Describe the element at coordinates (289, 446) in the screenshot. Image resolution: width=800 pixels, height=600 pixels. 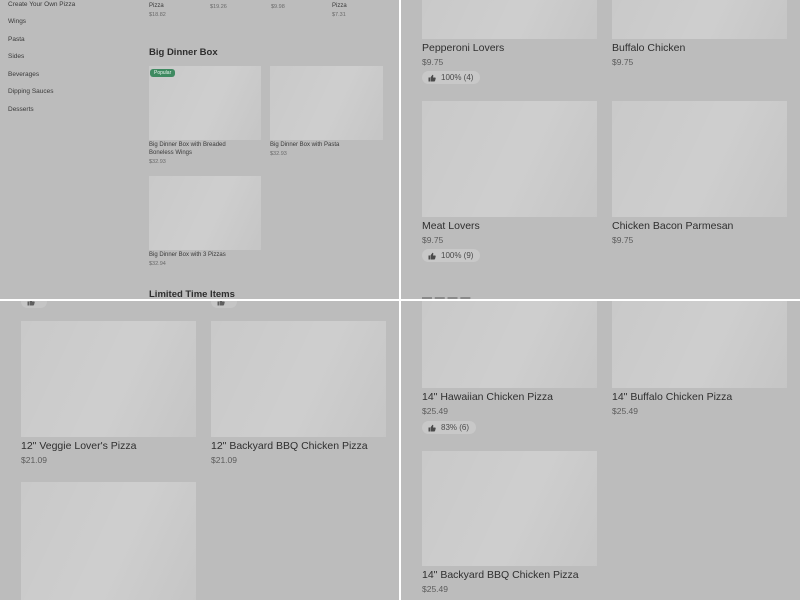
I see `item-name: 12" Backyard BBQ Chicken Pizza` at that location.